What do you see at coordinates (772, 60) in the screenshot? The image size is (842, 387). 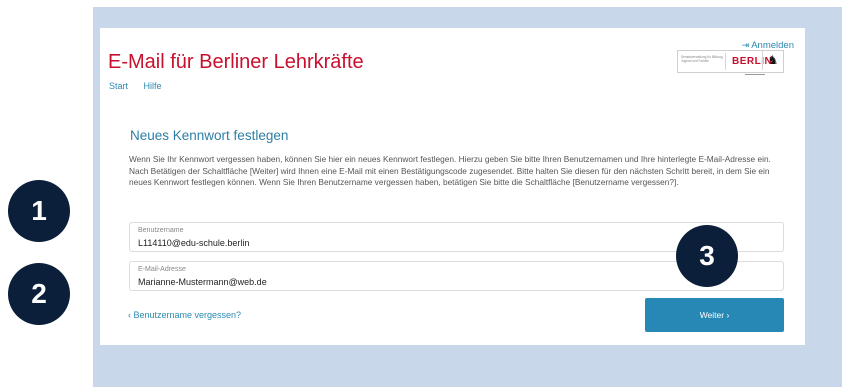 I see `berlin-bear-icon: ♞` at bounding box center [772, 60].